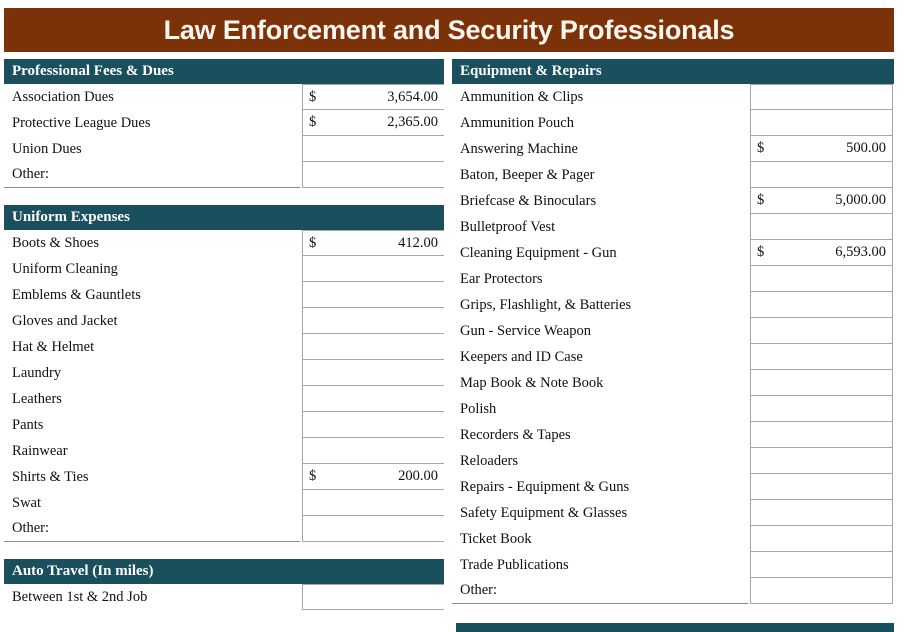 This screenshot has height=632, width=920. I want to click on expense-row: Ticket Book, so click(673, 539).